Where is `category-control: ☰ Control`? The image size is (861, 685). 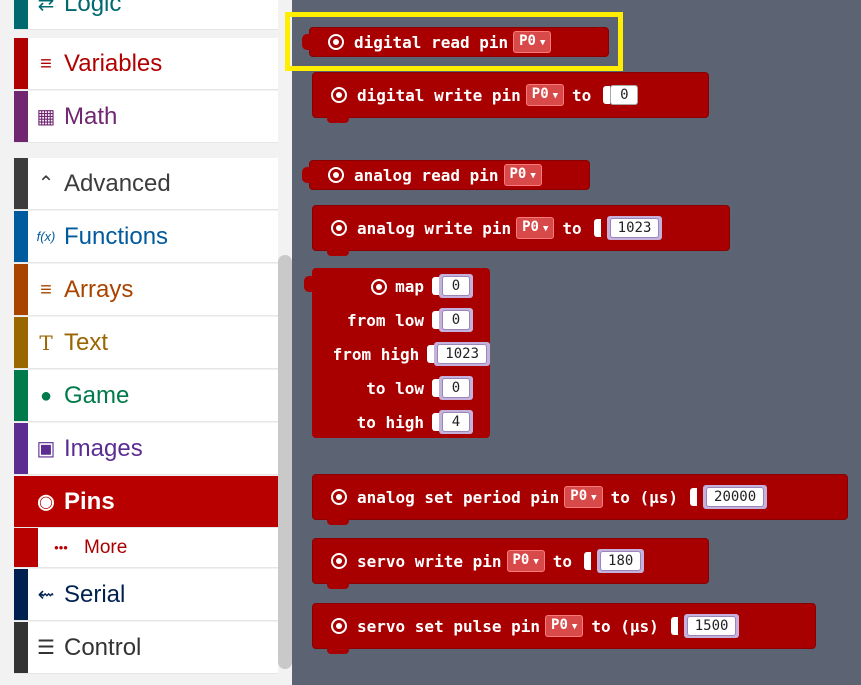 category-control: ☰ Control is located at coordinates (146, 648).